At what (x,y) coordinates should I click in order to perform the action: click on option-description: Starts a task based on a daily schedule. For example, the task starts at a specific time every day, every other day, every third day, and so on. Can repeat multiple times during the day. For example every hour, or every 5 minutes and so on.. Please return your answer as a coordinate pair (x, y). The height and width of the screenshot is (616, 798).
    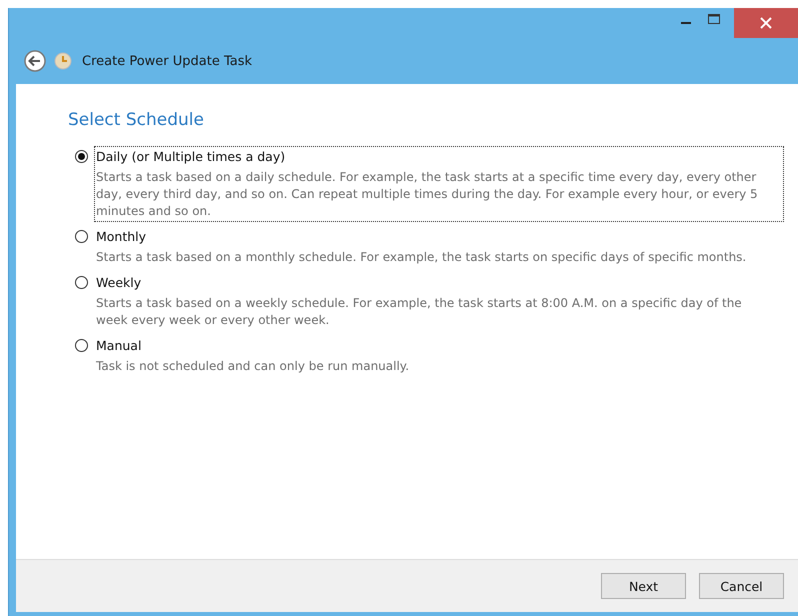
    Looking at the image, I should click on (427, 194).